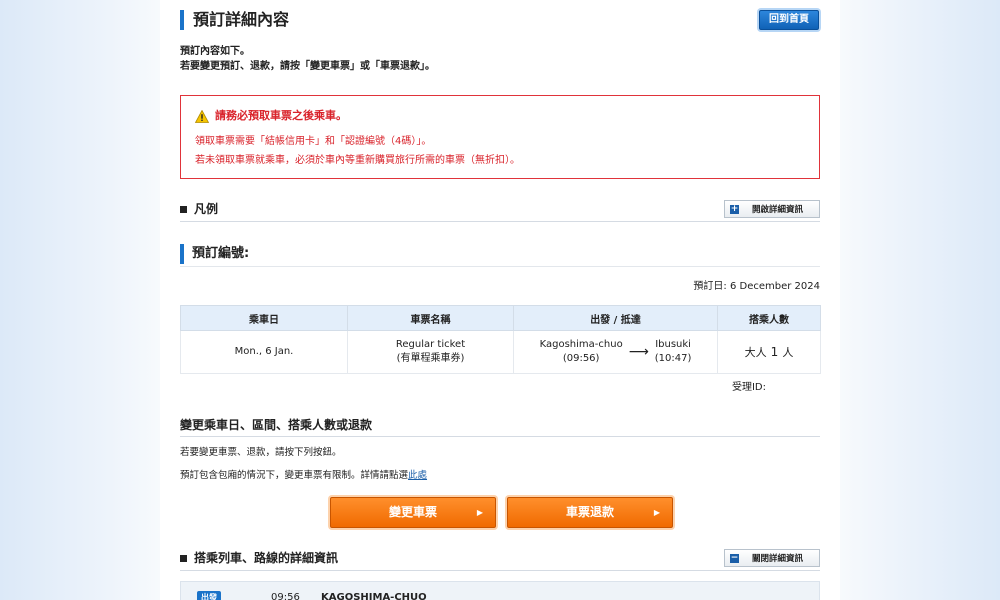  What do you see at coordinates (294, 475) in the screenshot?
I see `change-restriction-text: 預訂包含包廂的情況下，變更車票有限制。詳情請點選` at bounding box center [294, 475].